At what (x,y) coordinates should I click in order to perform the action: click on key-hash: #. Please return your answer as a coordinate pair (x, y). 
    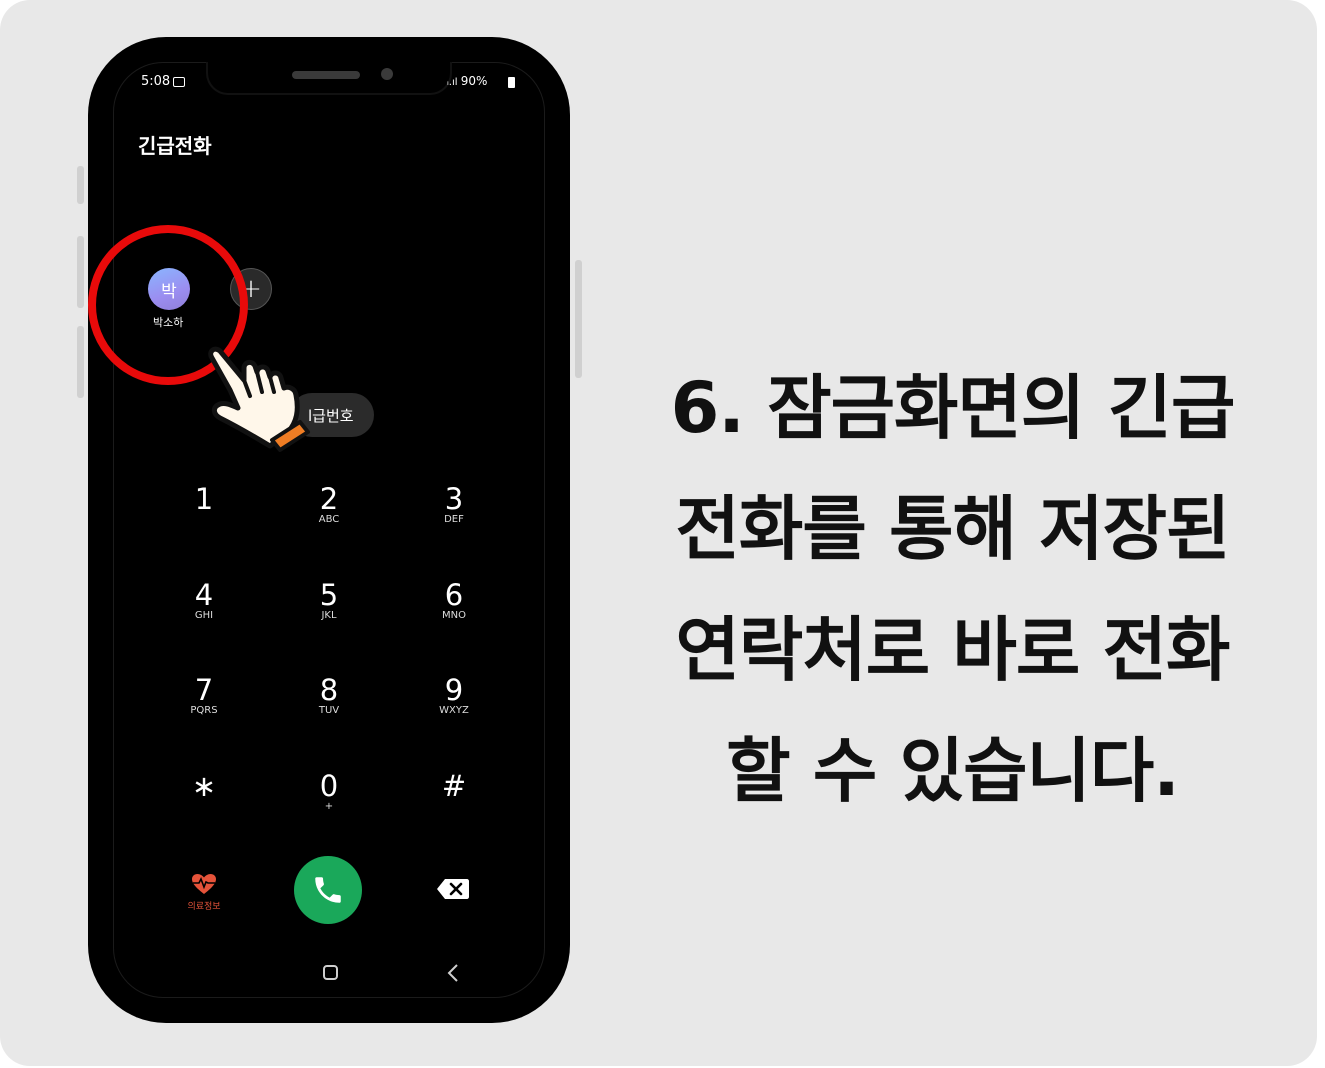
    Looking at the image, I should click on (454, 786).